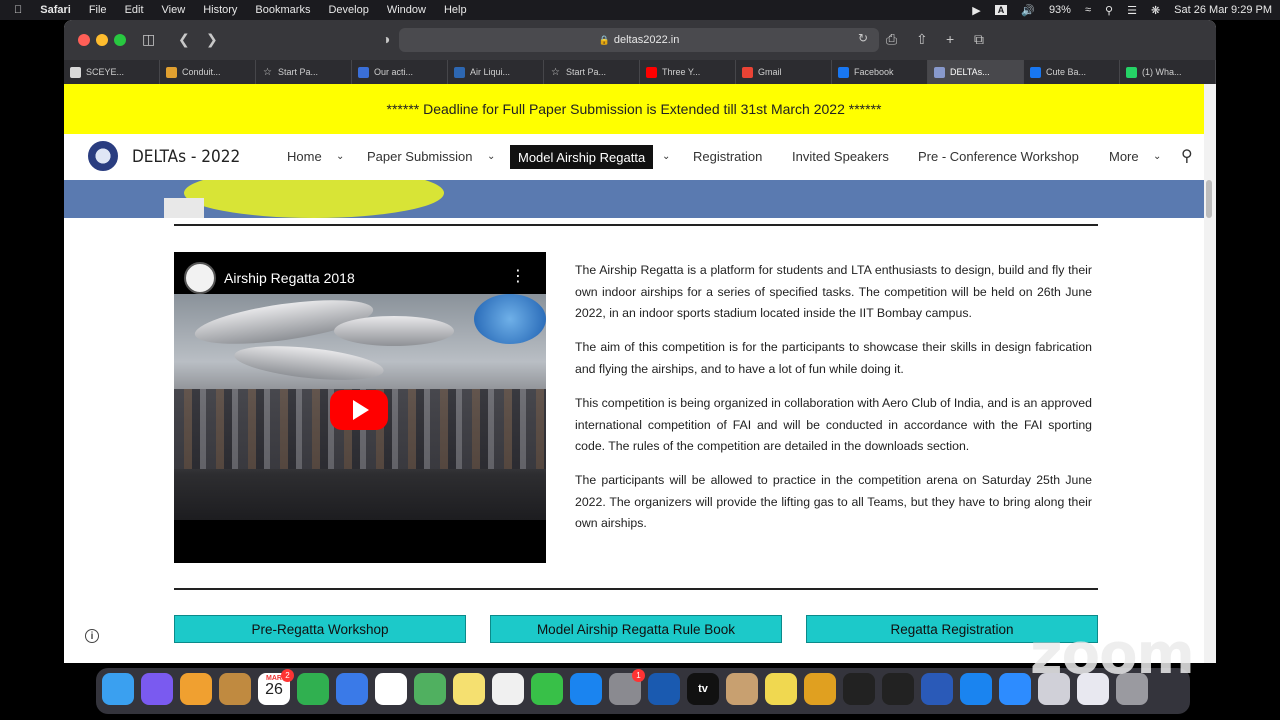  I want to click on menu-edit: Edit, so click(134, 10).